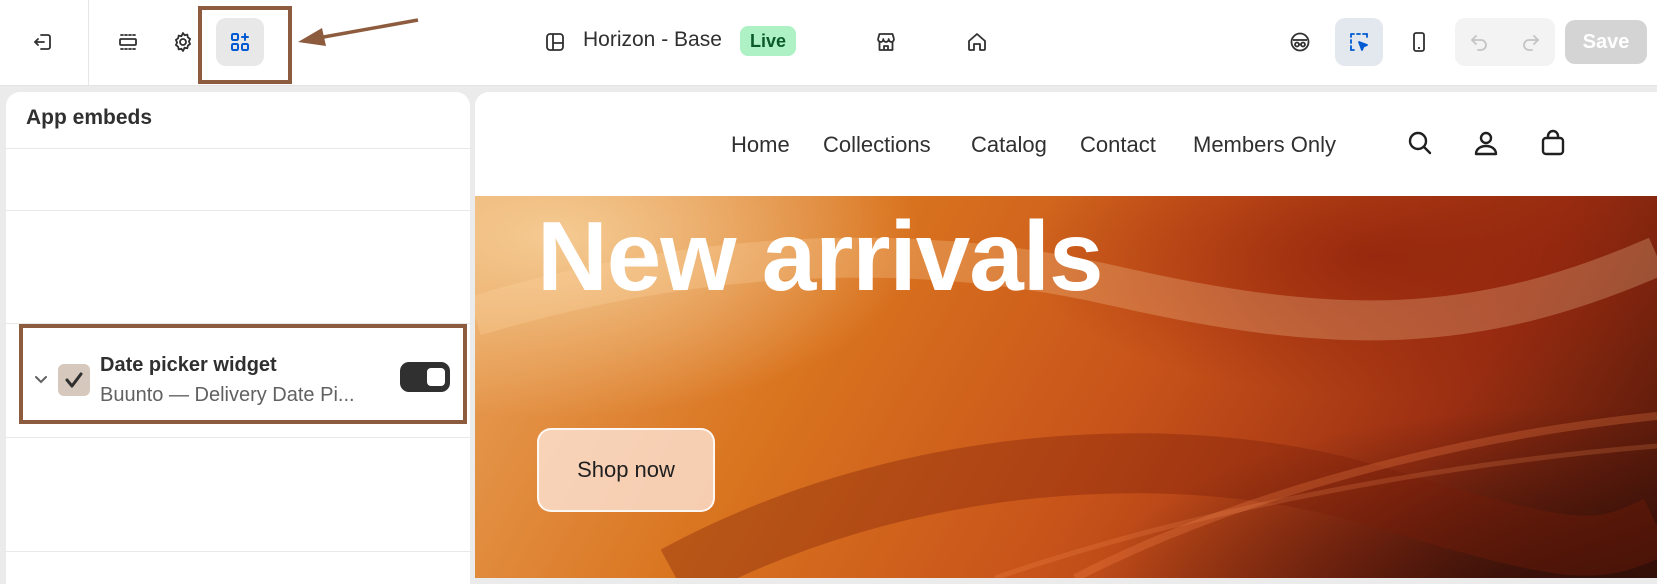 The width and height of the screenshot is (1657, 584). Describe the element at coordinates (1553, 143) in the screenshot. I see `cart-icon` at that location.